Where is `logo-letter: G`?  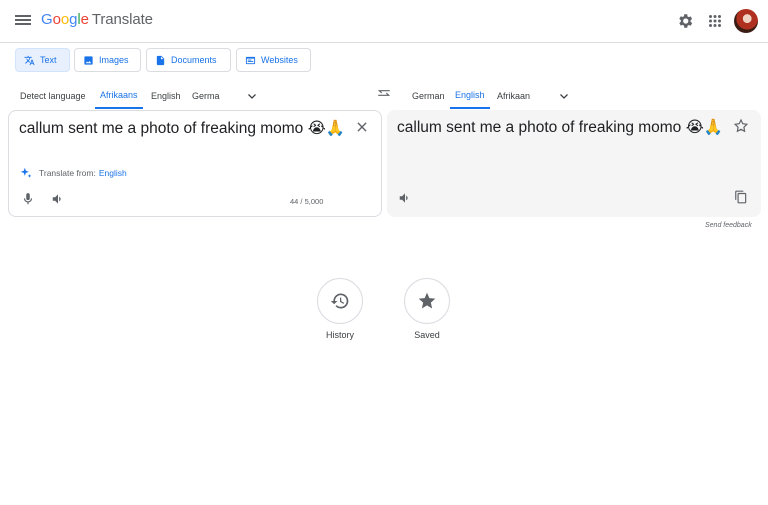
logo-letter: G is located at coordinates (47, 19).